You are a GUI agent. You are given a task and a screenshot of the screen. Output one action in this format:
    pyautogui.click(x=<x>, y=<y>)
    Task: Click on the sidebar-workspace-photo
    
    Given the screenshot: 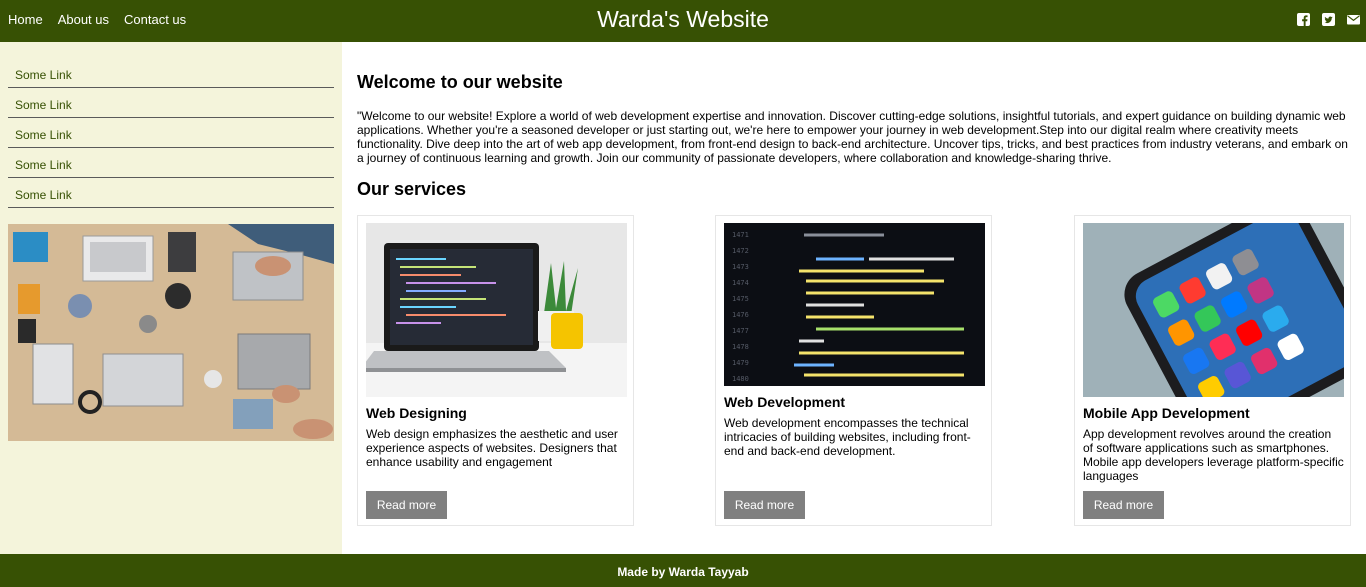 What is the action you would take?
    pyautogui.click(x=171, y=332)
    